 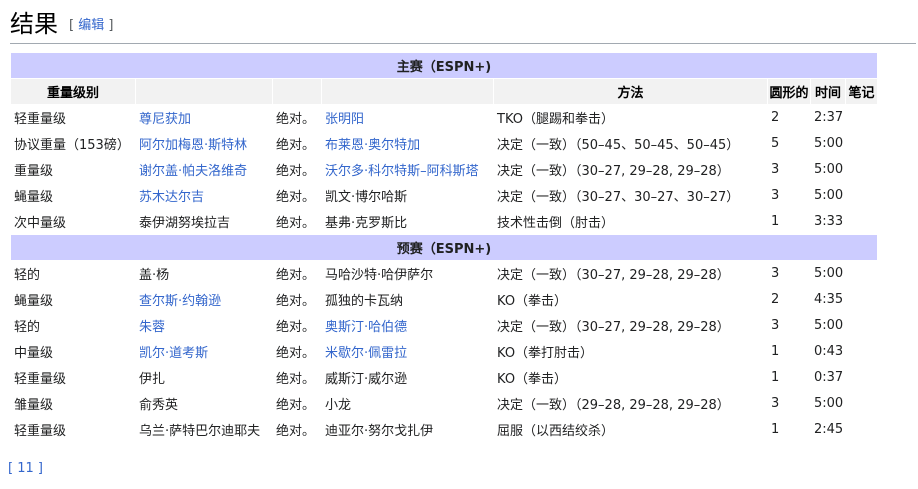 I want to click on loser-cell: 迪亚尔·努尔戈扎伊, so click(x=407, y=429).